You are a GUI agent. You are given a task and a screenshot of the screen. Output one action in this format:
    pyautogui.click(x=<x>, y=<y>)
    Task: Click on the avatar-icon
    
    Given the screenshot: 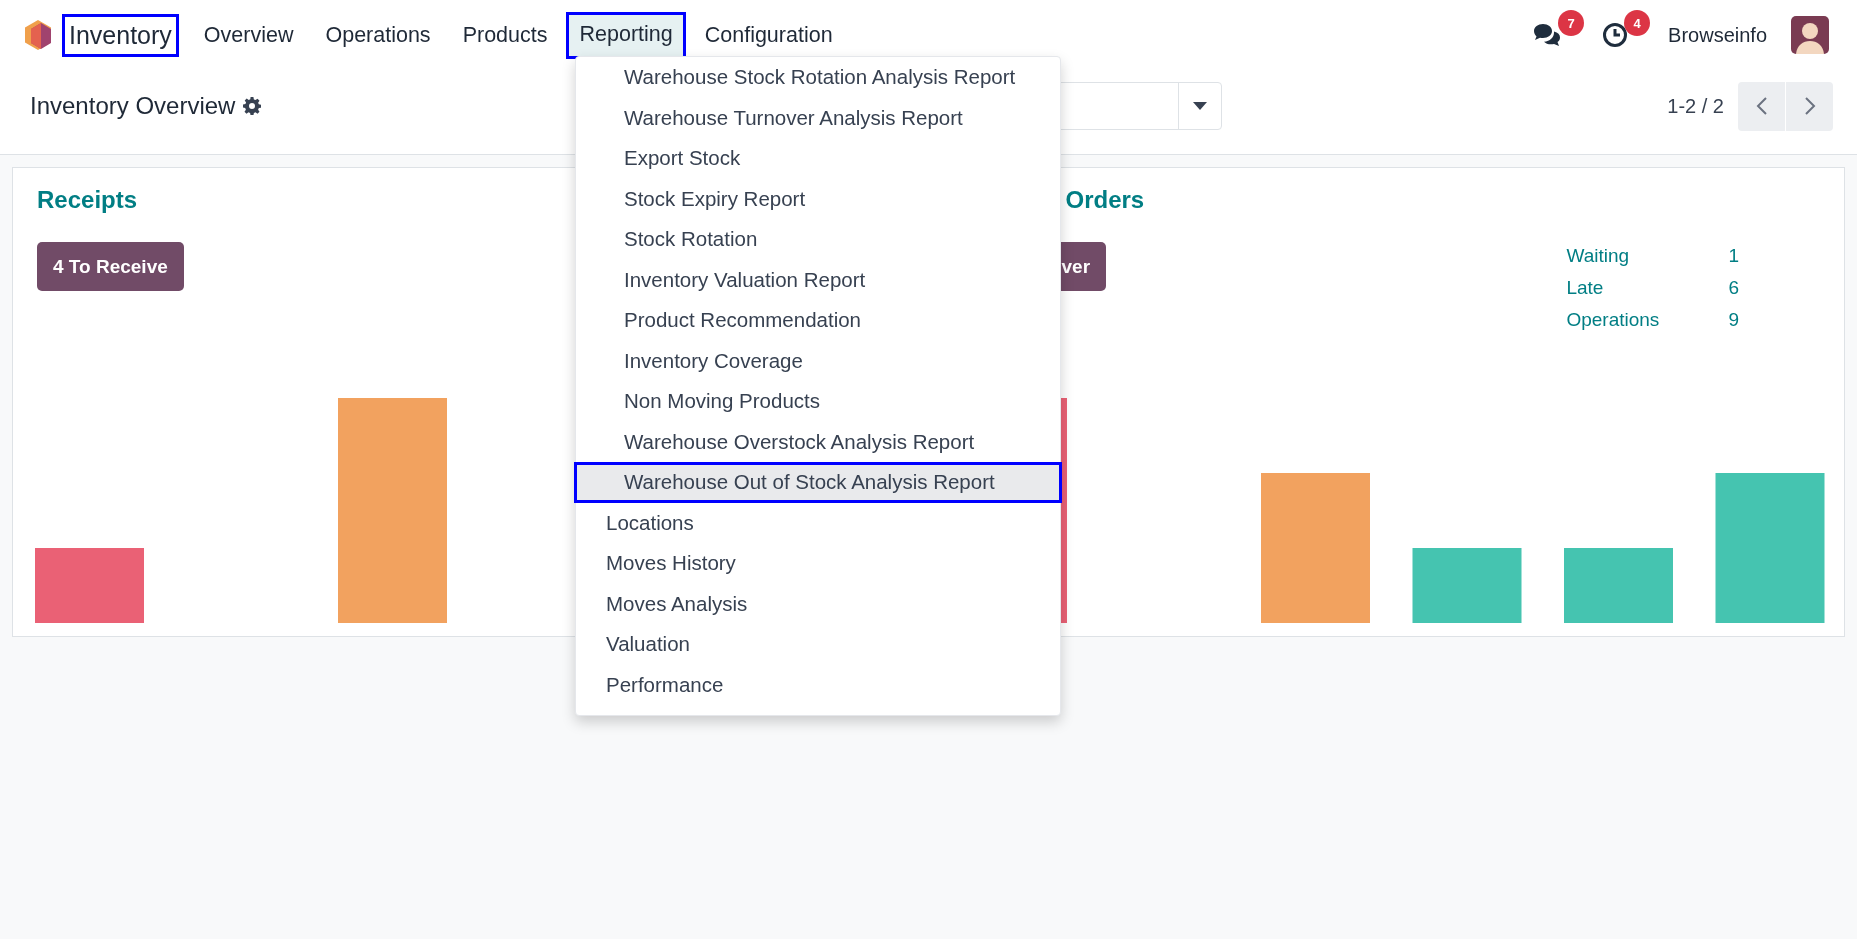 What is the action you would take?
    pyautogui.click(x=1810, y=35)
    